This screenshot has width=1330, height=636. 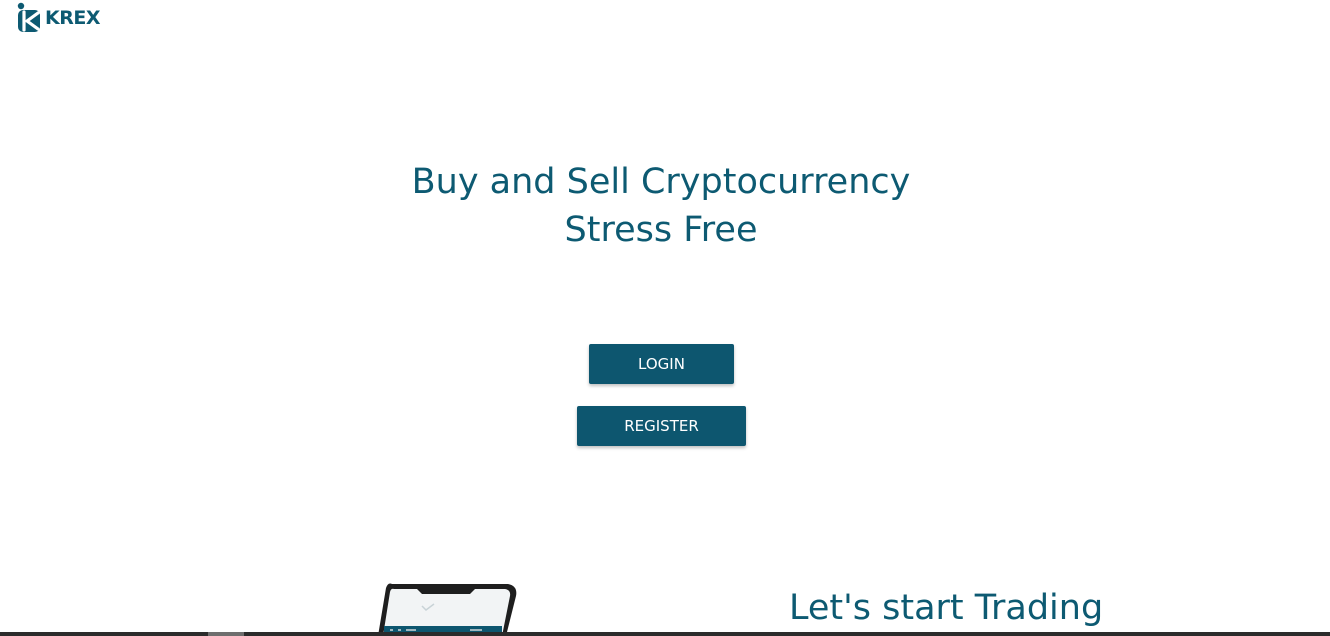 What do you see at coordinates (661, 182) in the screenshot?
I see `hero-title-line-1: Buy and Sell Cryptocurrency` at bounding box center [661, 182].